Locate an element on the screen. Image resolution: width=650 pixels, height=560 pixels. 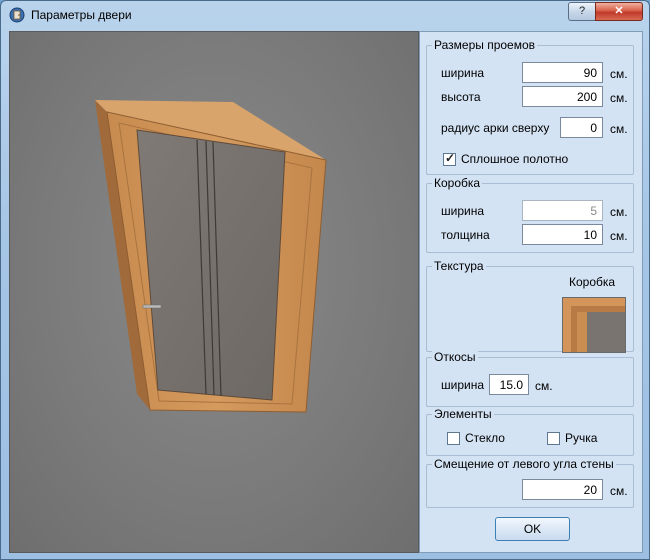
opening-height-unit: см. is located at coordinates (619, 98).